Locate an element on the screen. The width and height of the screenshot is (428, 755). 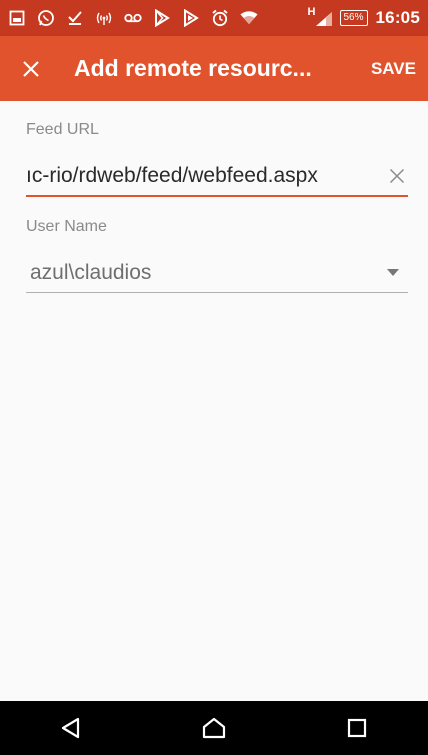
close-icon is located at coordinates (31, 68).